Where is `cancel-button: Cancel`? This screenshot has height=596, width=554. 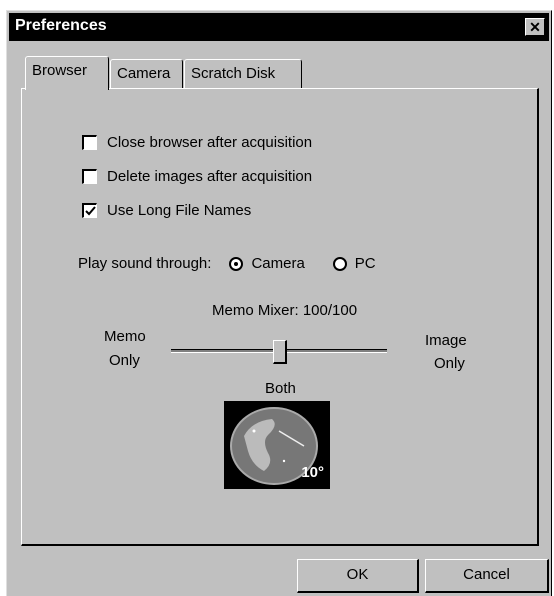
cancel-button: Cancel is located at coordinates (487, 576).